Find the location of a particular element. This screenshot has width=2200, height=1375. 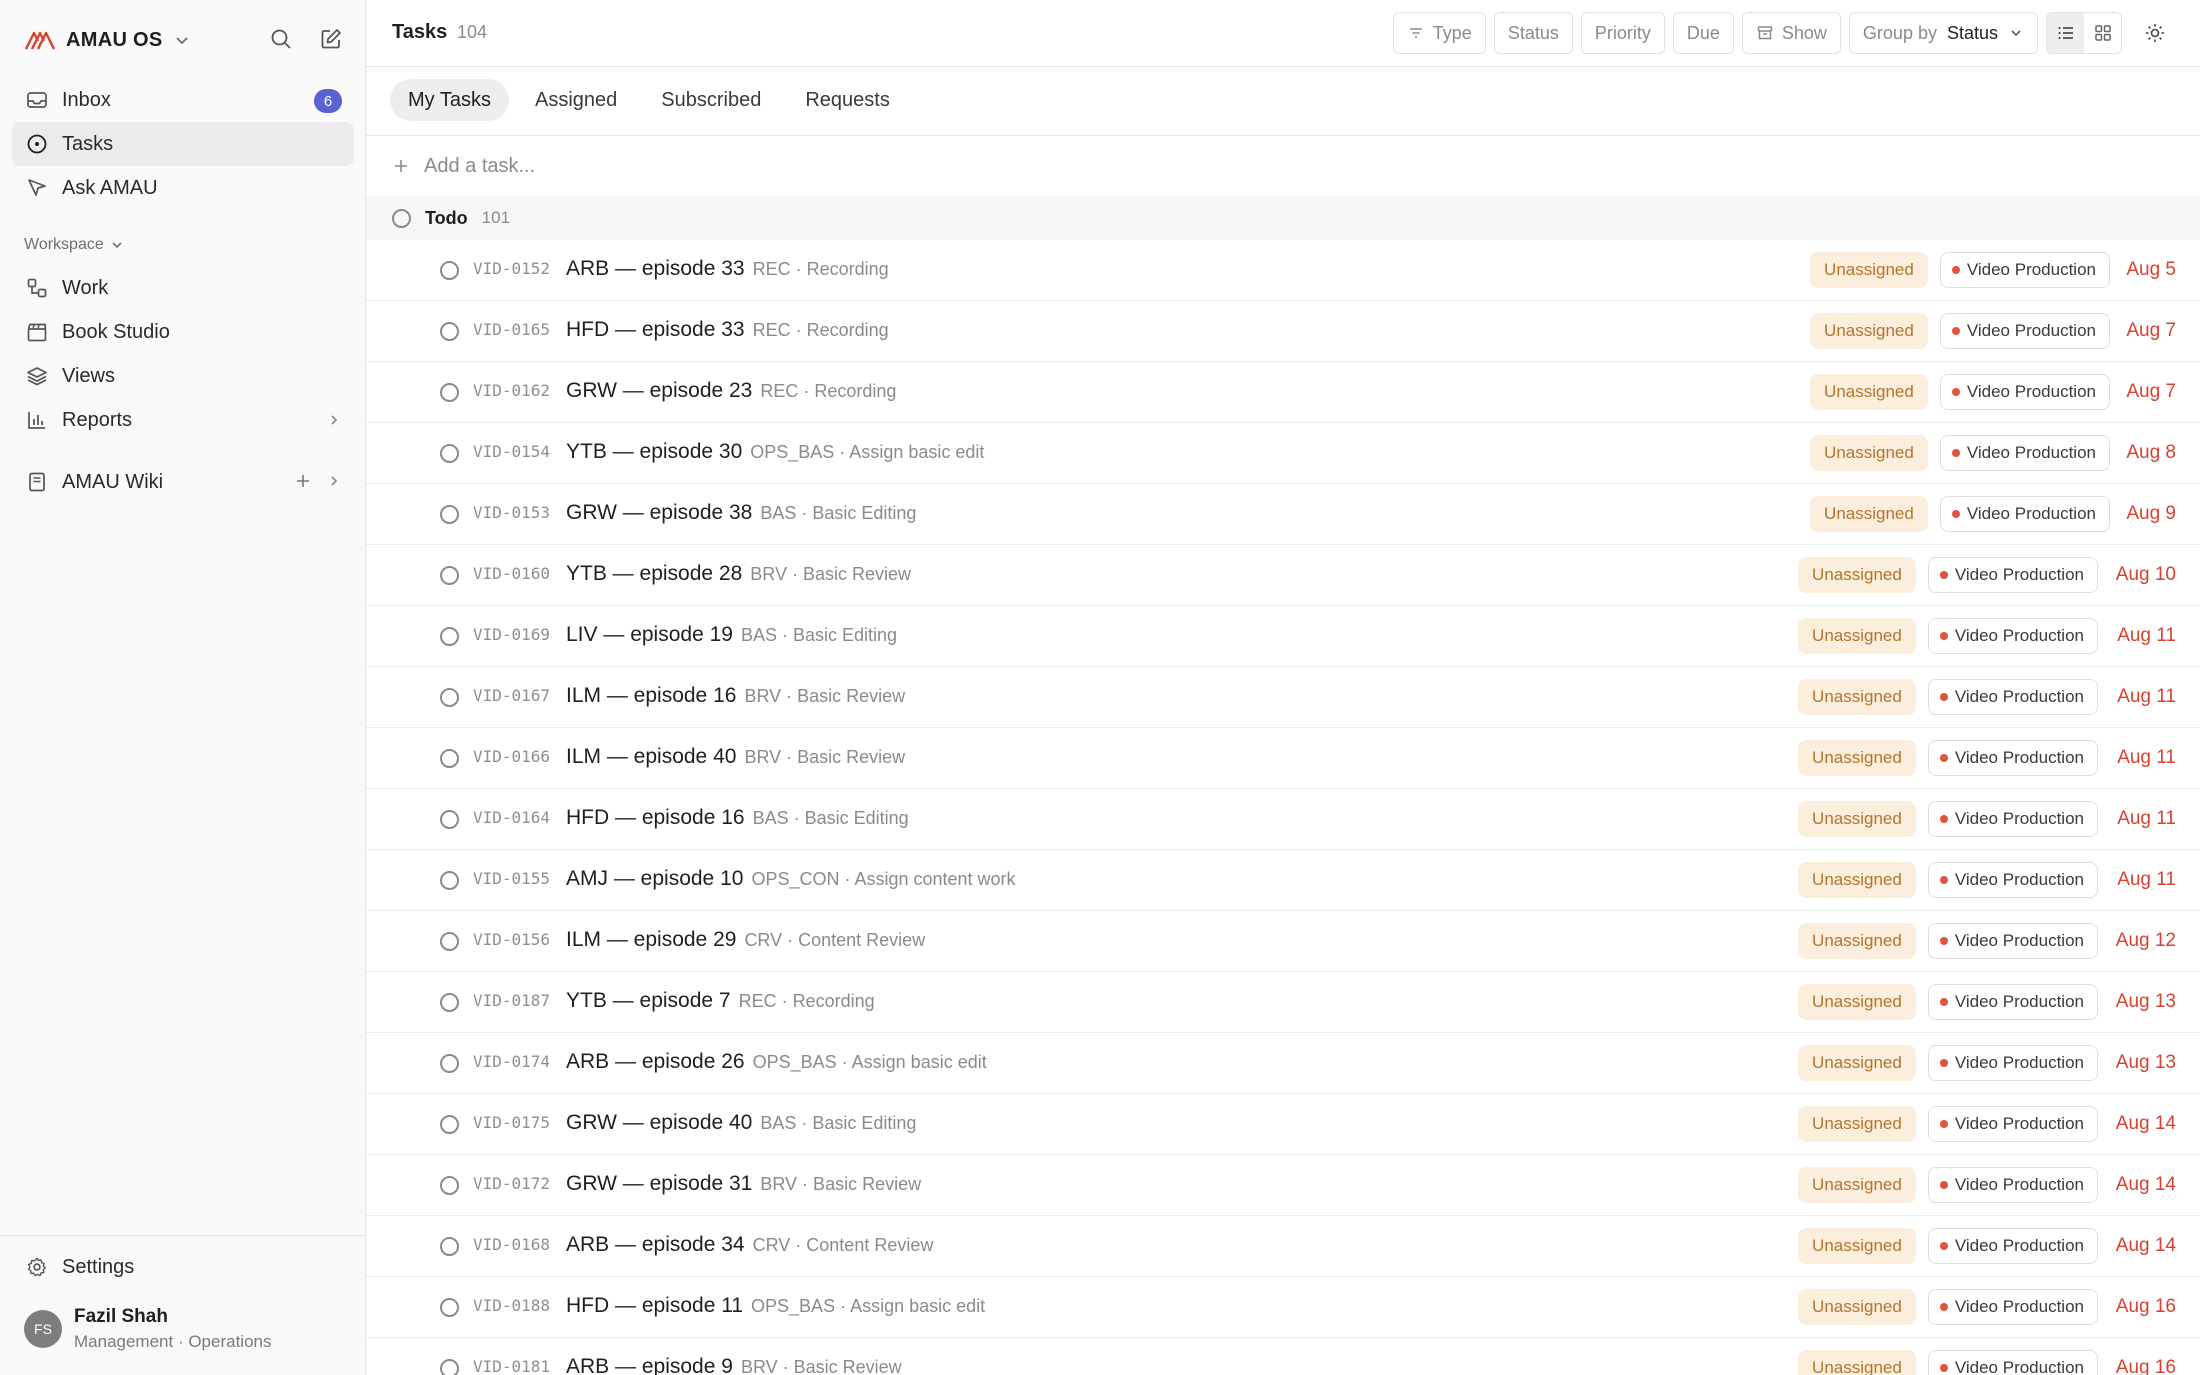

group-by-dropdown: Group by Status is located at coordinates (1943, 33).